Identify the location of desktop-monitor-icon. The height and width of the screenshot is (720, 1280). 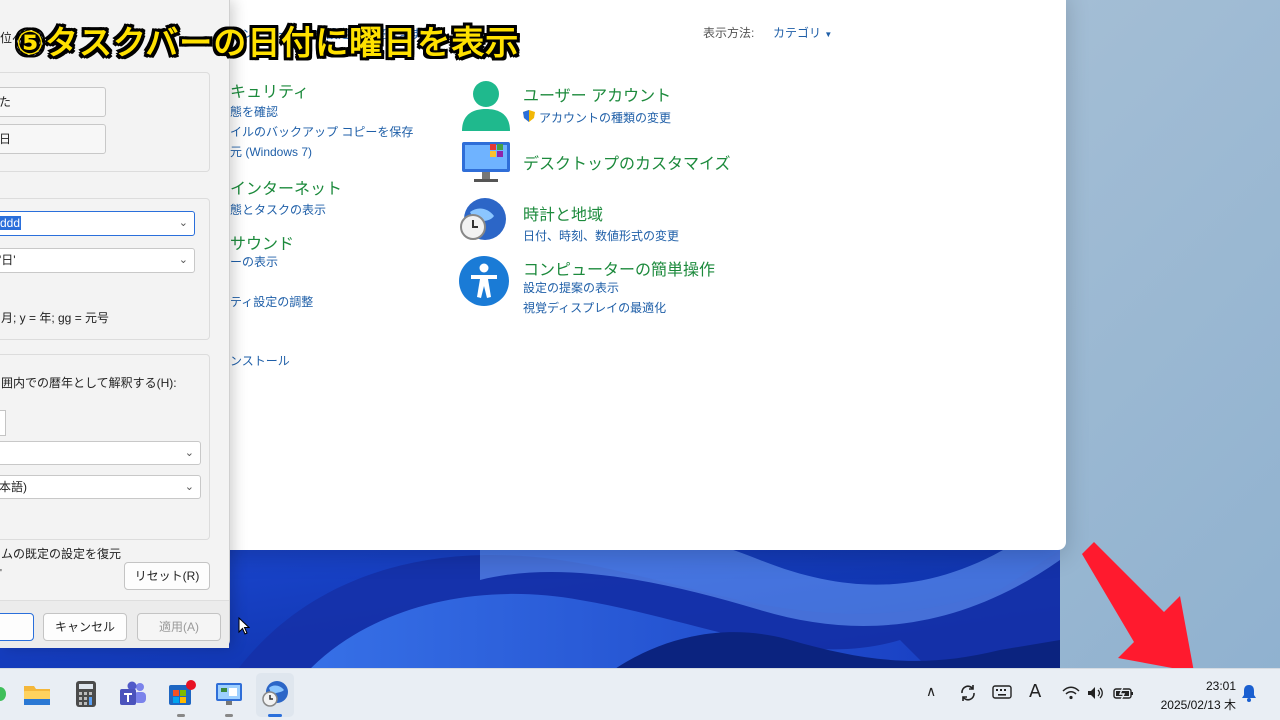
(486, 164).